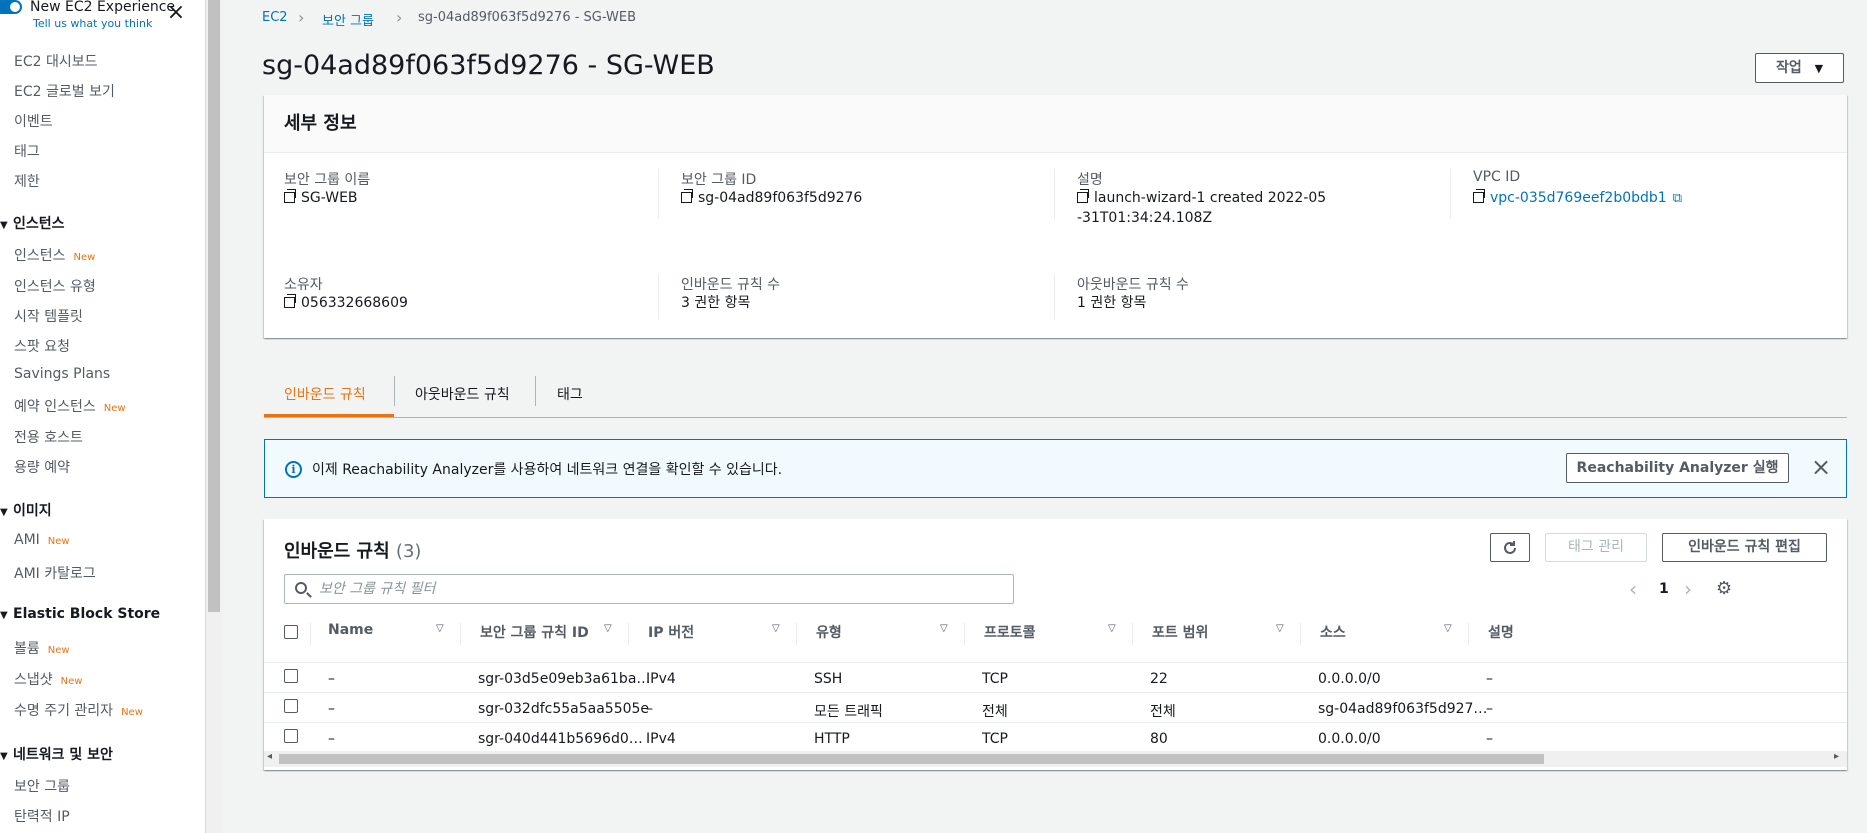 The height and width of the screenshot is (833, 1867). Describe the element at coordinates (911, 759) in the screenshot. I see `scrollbar-thumb` at that location.